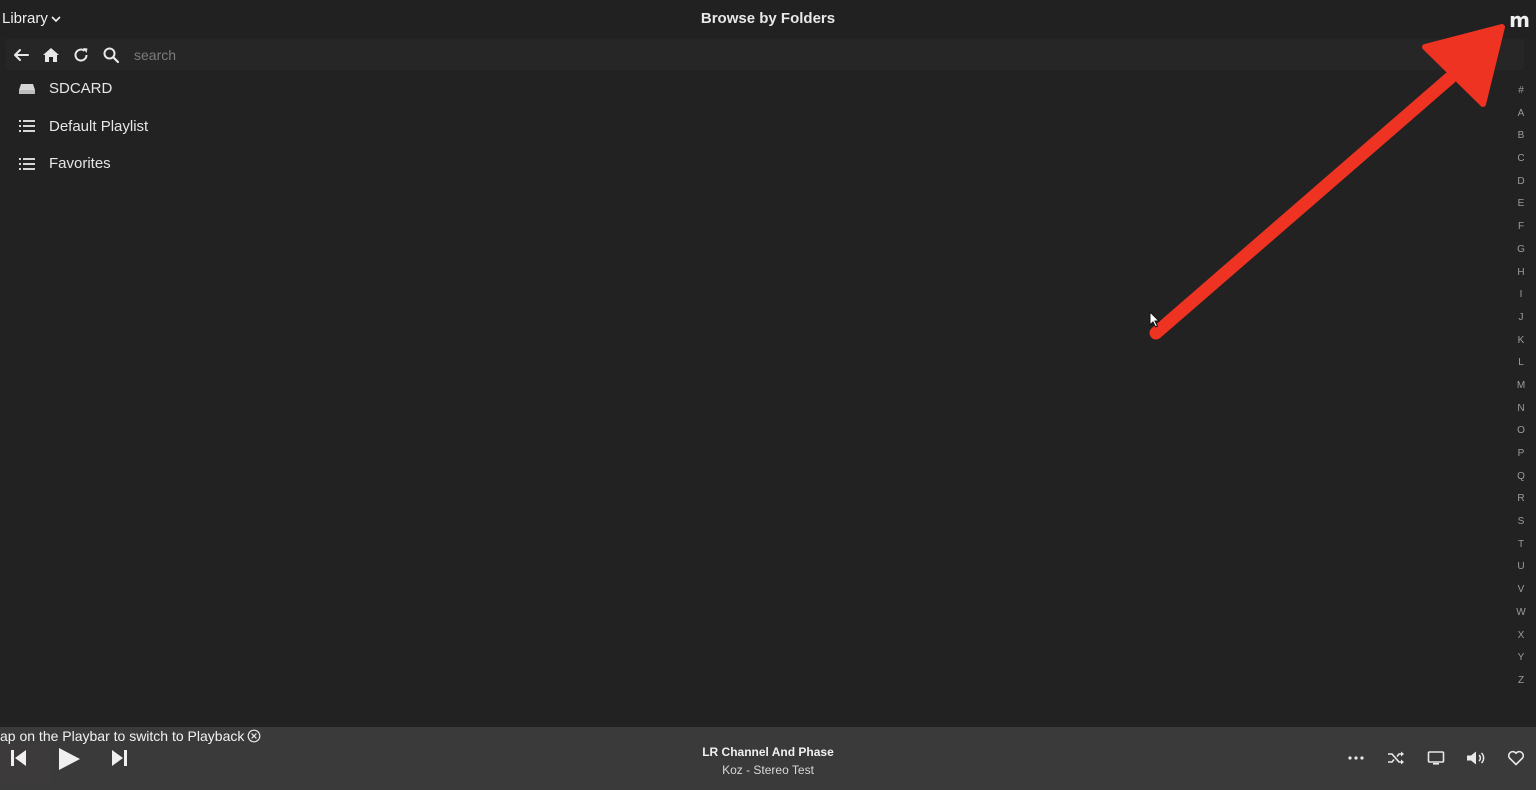 Image resolution: width=1536 pixels, height=790 pixels. What do you see at coordinates (1521, 477) in the screenshot?
I see `alphabet-letter: Q` at bounding box center [1521, 477].